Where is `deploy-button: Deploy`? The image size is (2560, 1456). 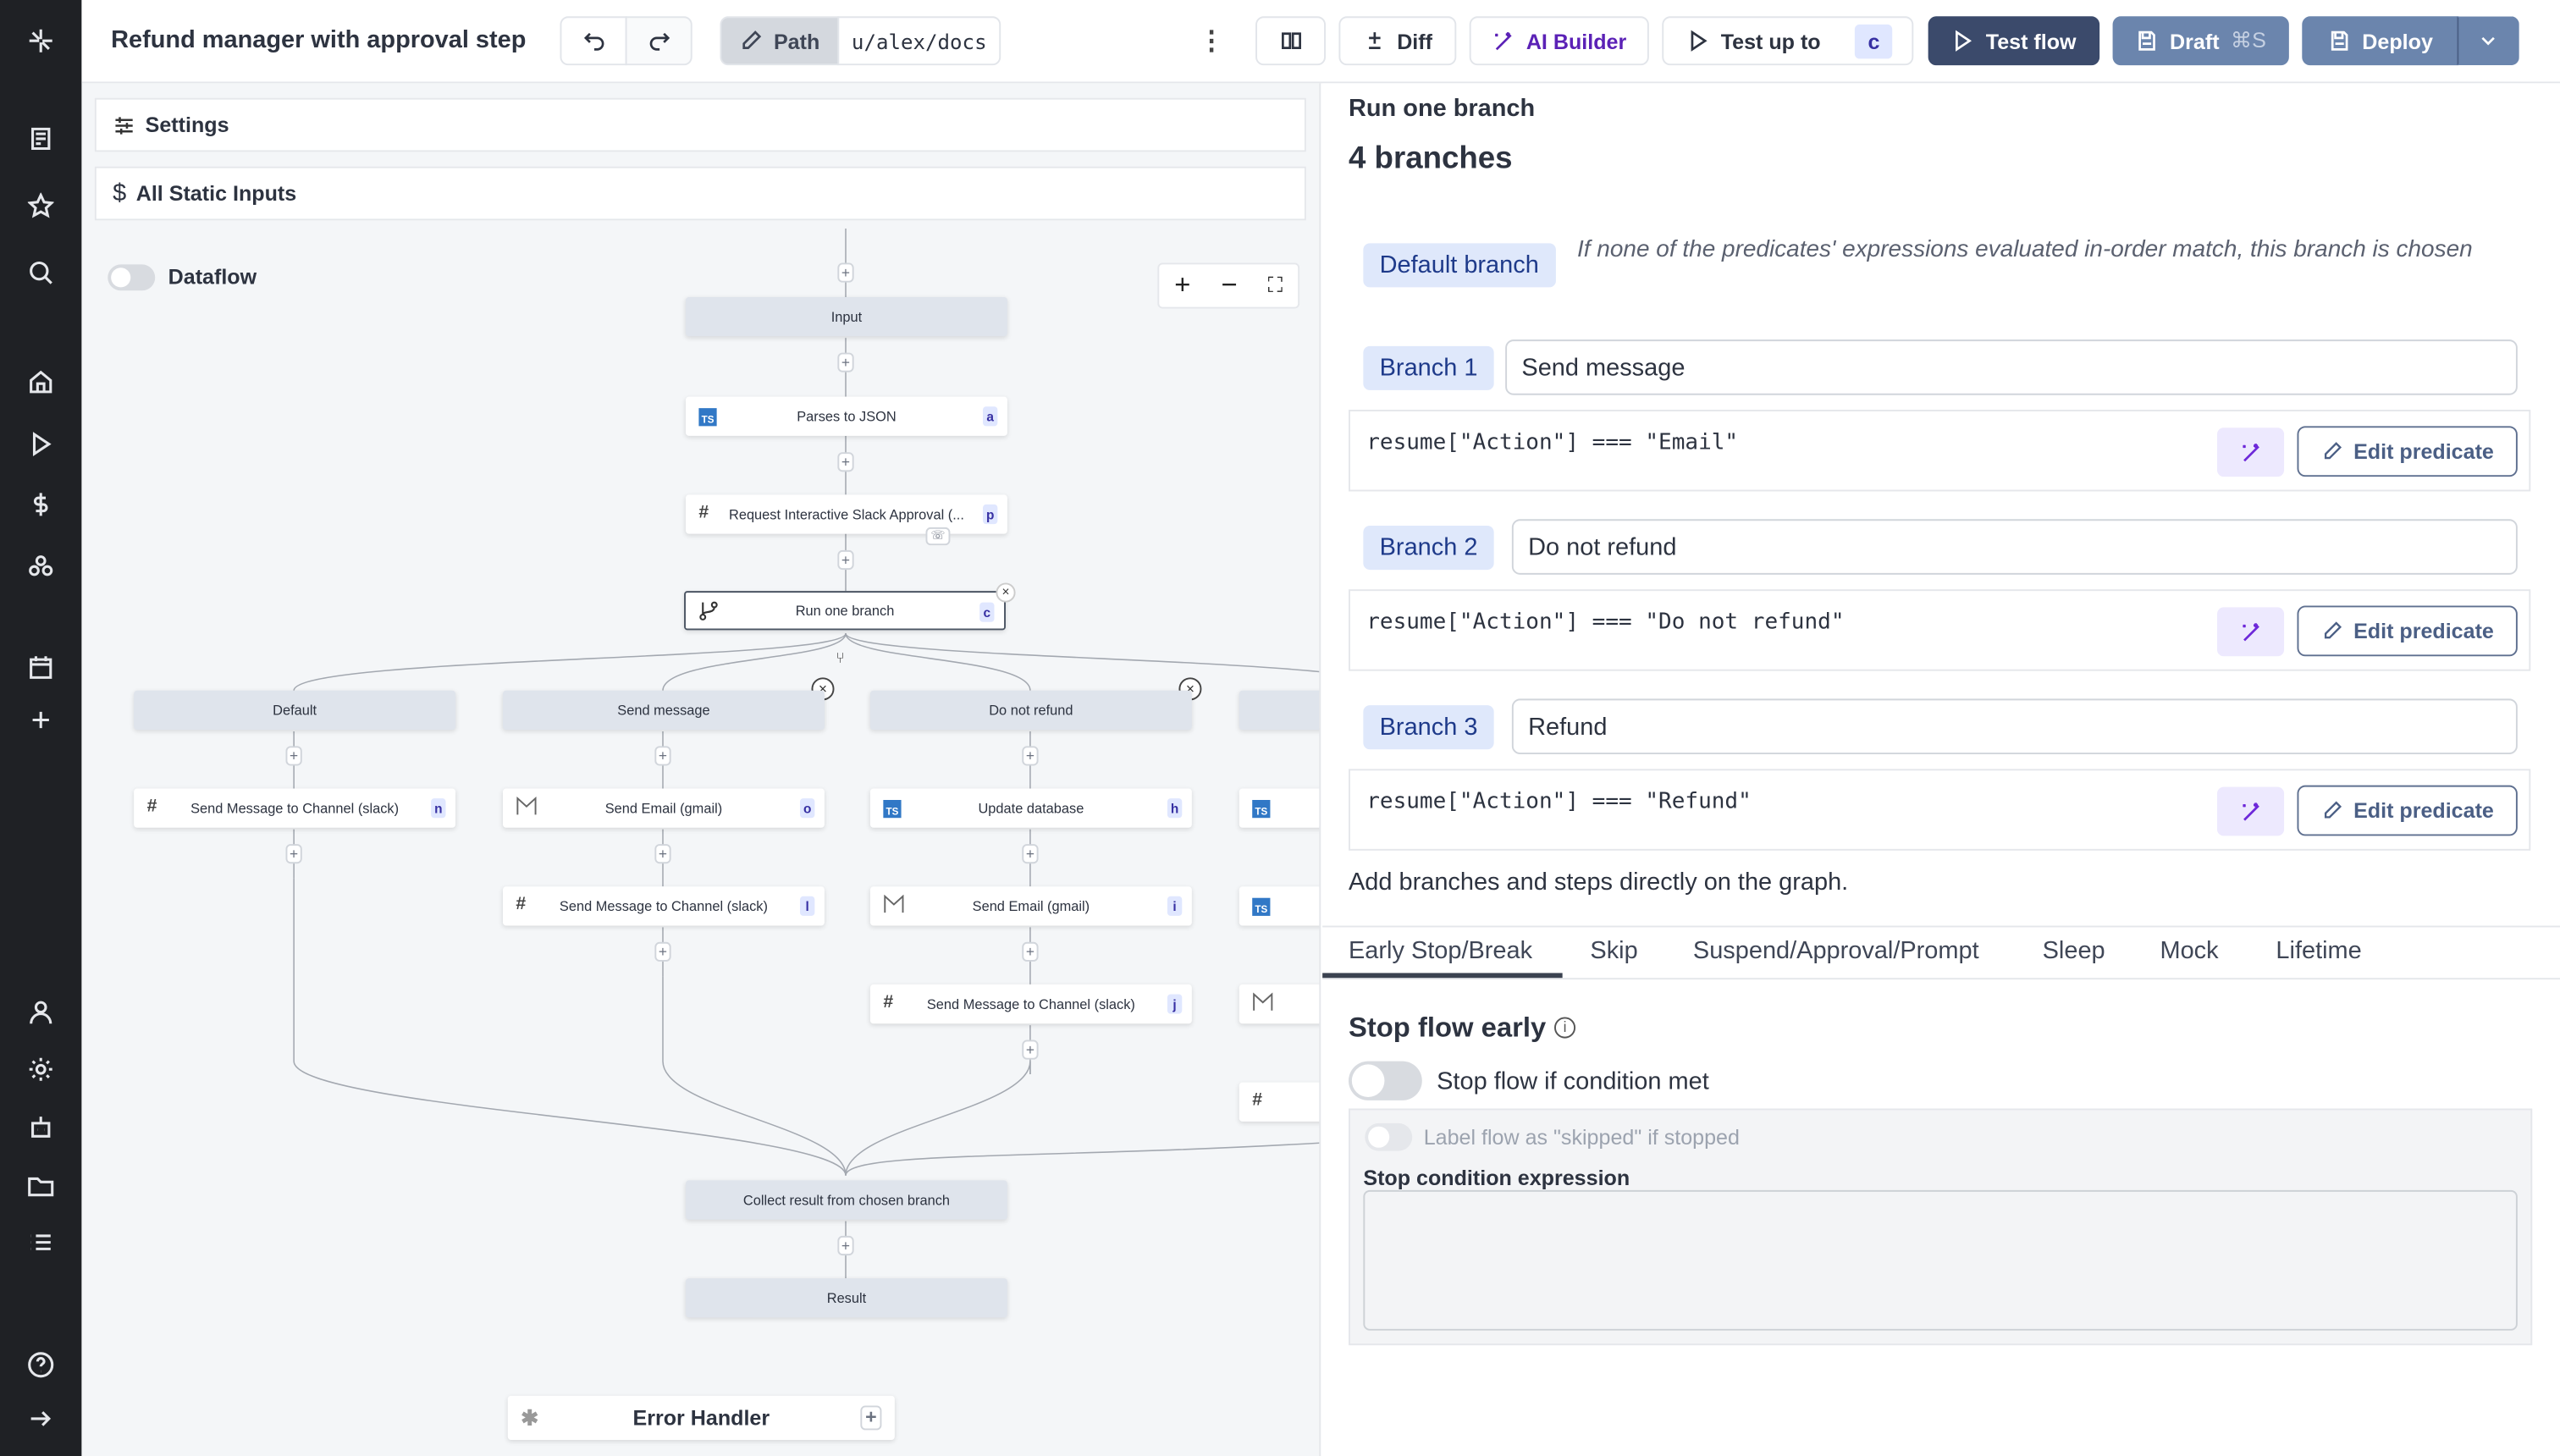
deploy-button: Deploy is located at coordinates (2380, 41).